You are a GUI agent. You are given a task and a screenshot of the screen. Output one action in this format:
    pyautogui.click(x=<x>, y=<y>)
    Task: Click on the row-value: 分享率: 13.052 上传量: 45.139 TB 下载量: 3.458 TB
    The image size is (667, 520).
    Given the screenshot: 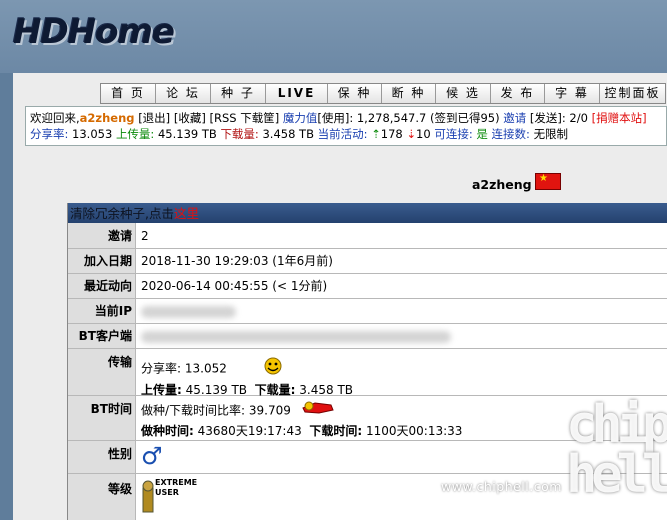 What is the action you would take?
    pyautogui.click(x=401, y=373)
    